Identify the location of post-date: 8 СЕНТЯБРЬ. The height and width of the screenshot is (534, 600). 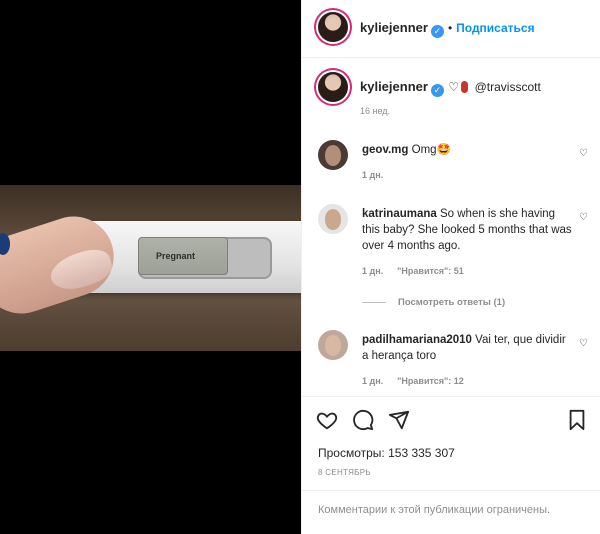
(344, 472).